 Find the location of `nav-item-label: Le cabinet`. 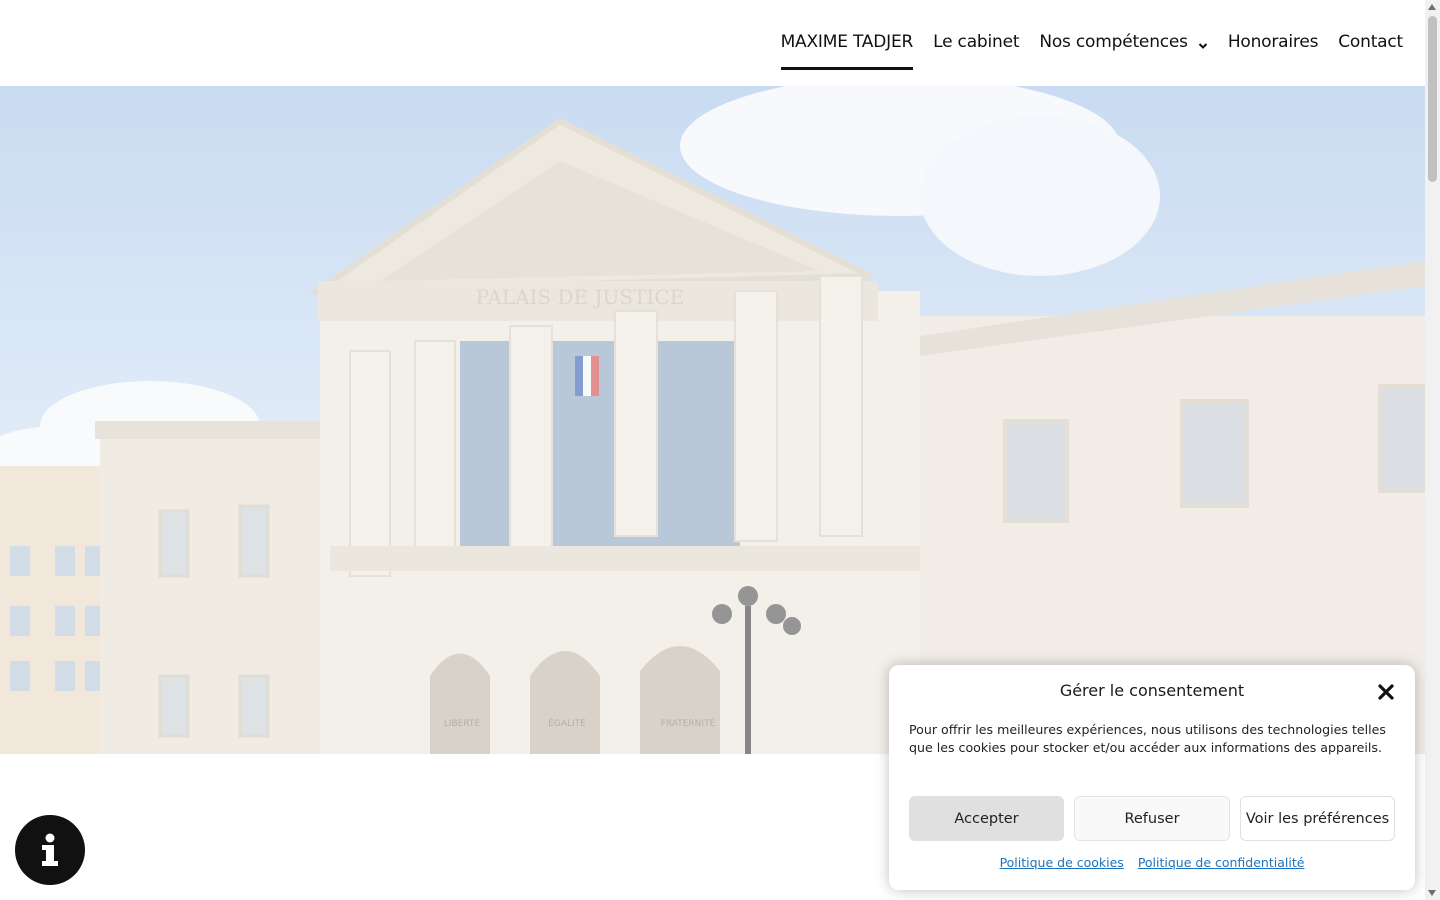

nav-item-label: Le cabinet is located at coordinates (976, 42).